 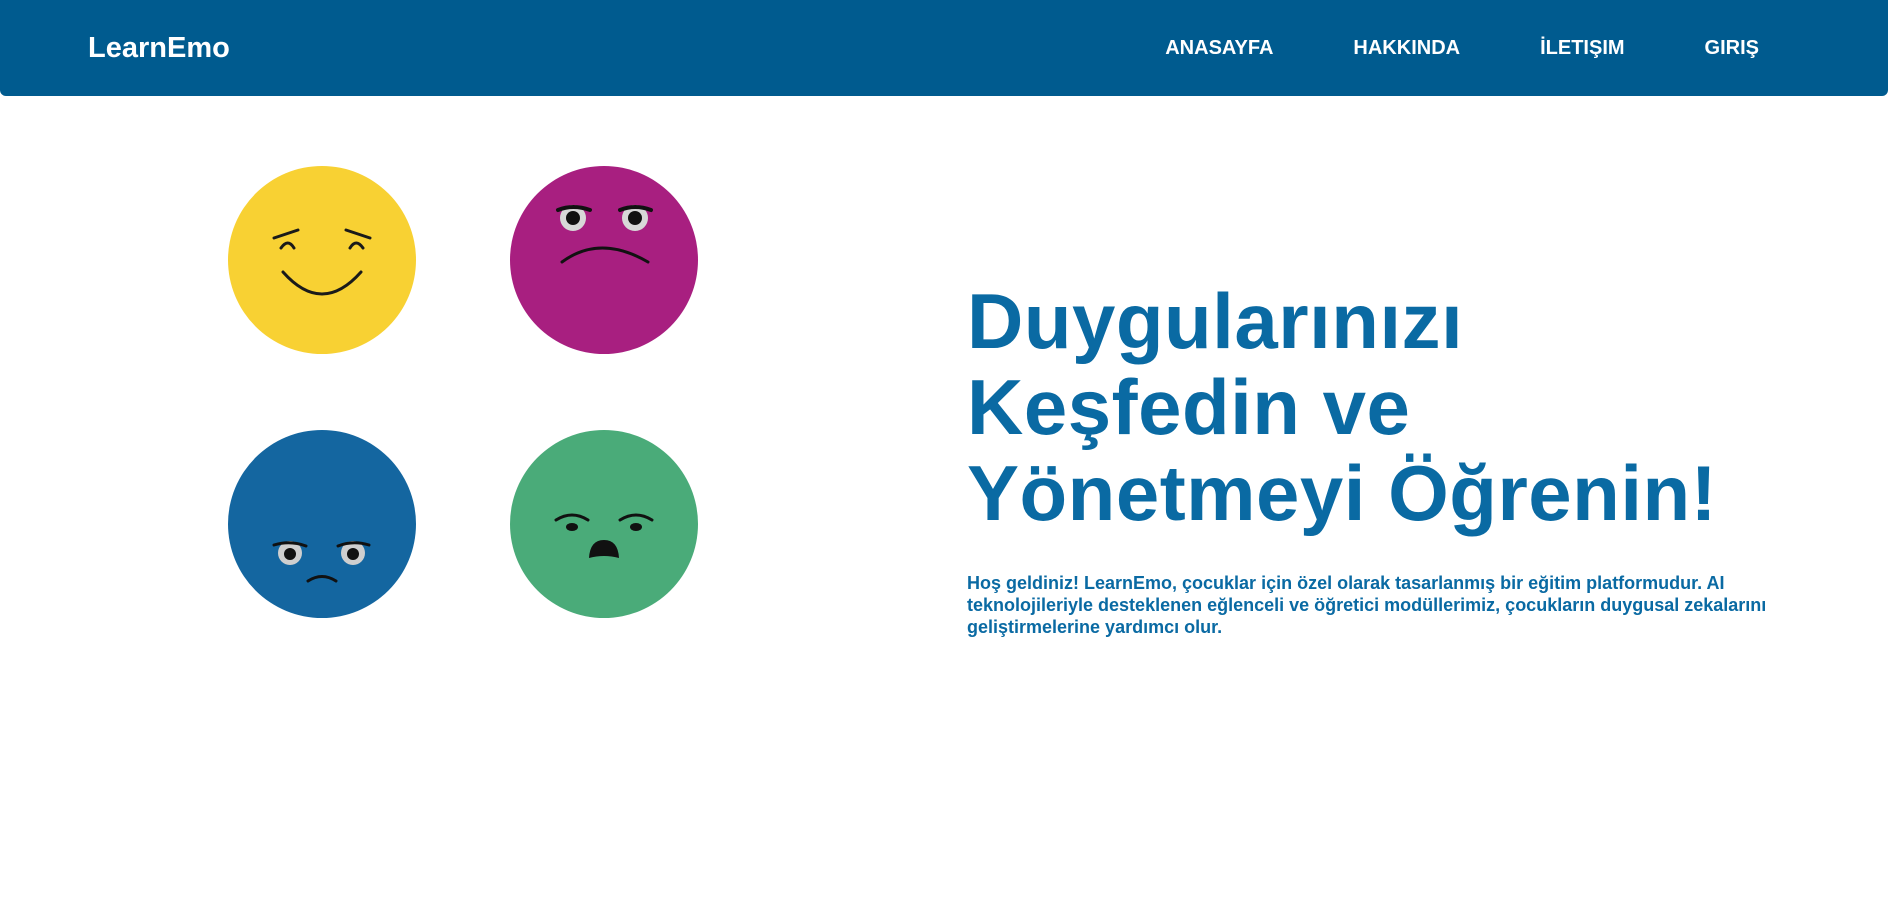 I want to click on angry-face-circle, so click(x=604, y=260).